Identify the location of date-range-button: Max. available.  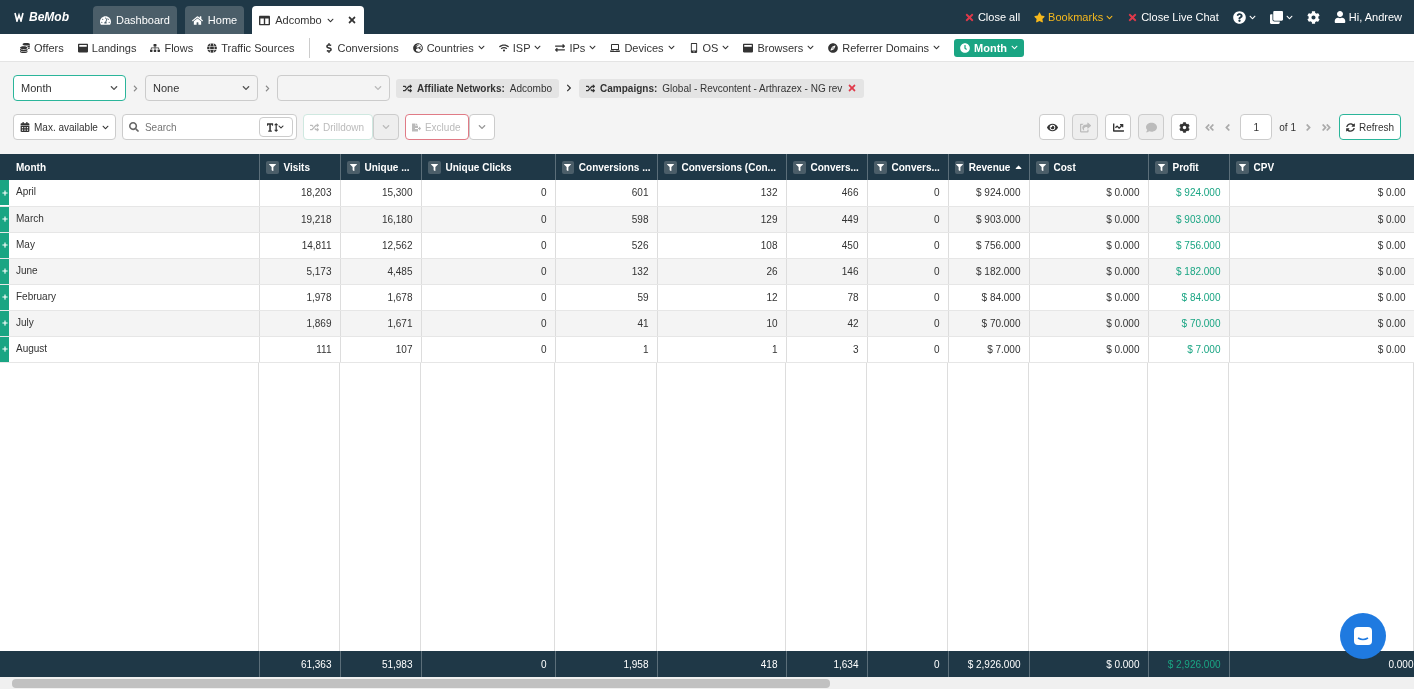
(64, 127).